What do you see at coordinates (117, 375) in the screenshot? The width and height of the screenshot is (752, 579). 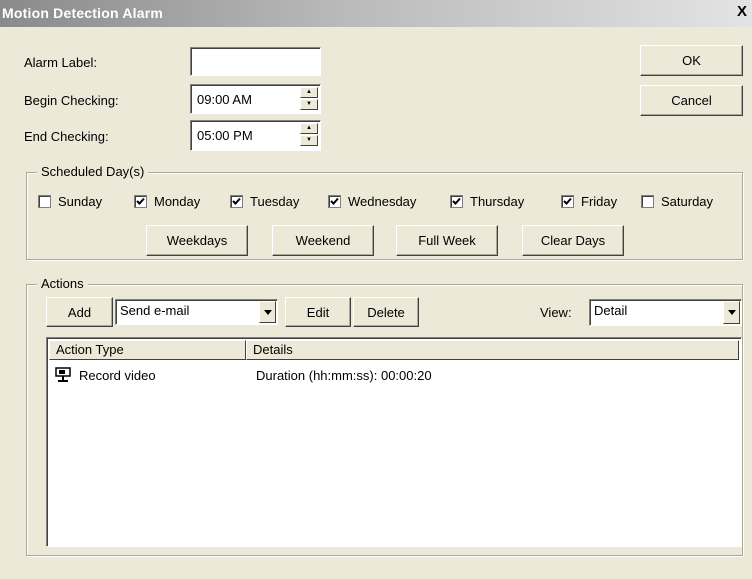 I see `action-type-cell: Record video` at bounding box center [117, 375].